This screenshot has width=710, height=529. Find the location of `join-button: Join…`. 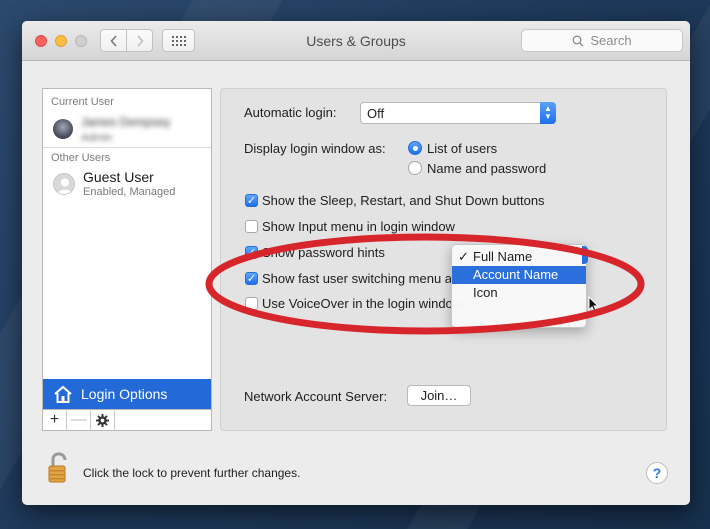

join-button: Join… is located at coordinates (439, 395).